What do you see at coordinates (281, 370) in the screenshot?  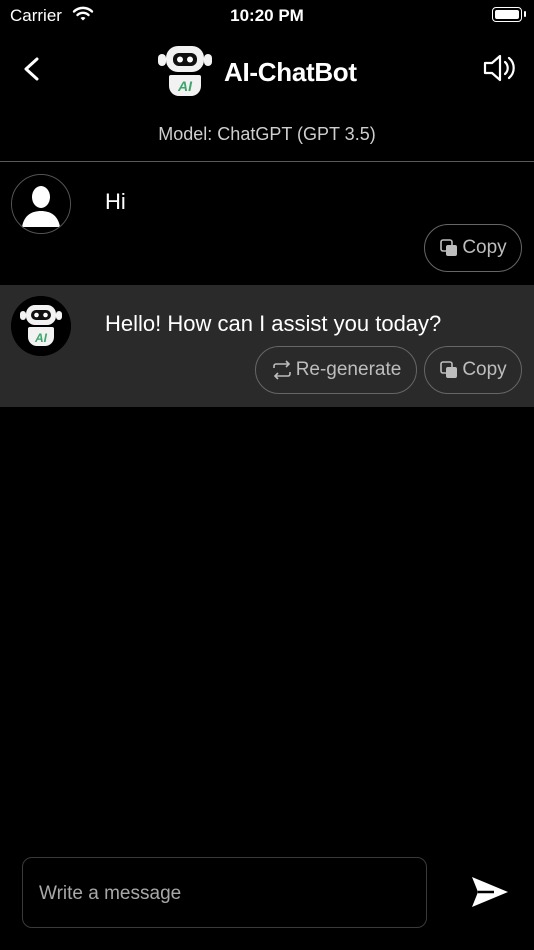 I see `regenerate-icon` at bounding box center [281, 370].